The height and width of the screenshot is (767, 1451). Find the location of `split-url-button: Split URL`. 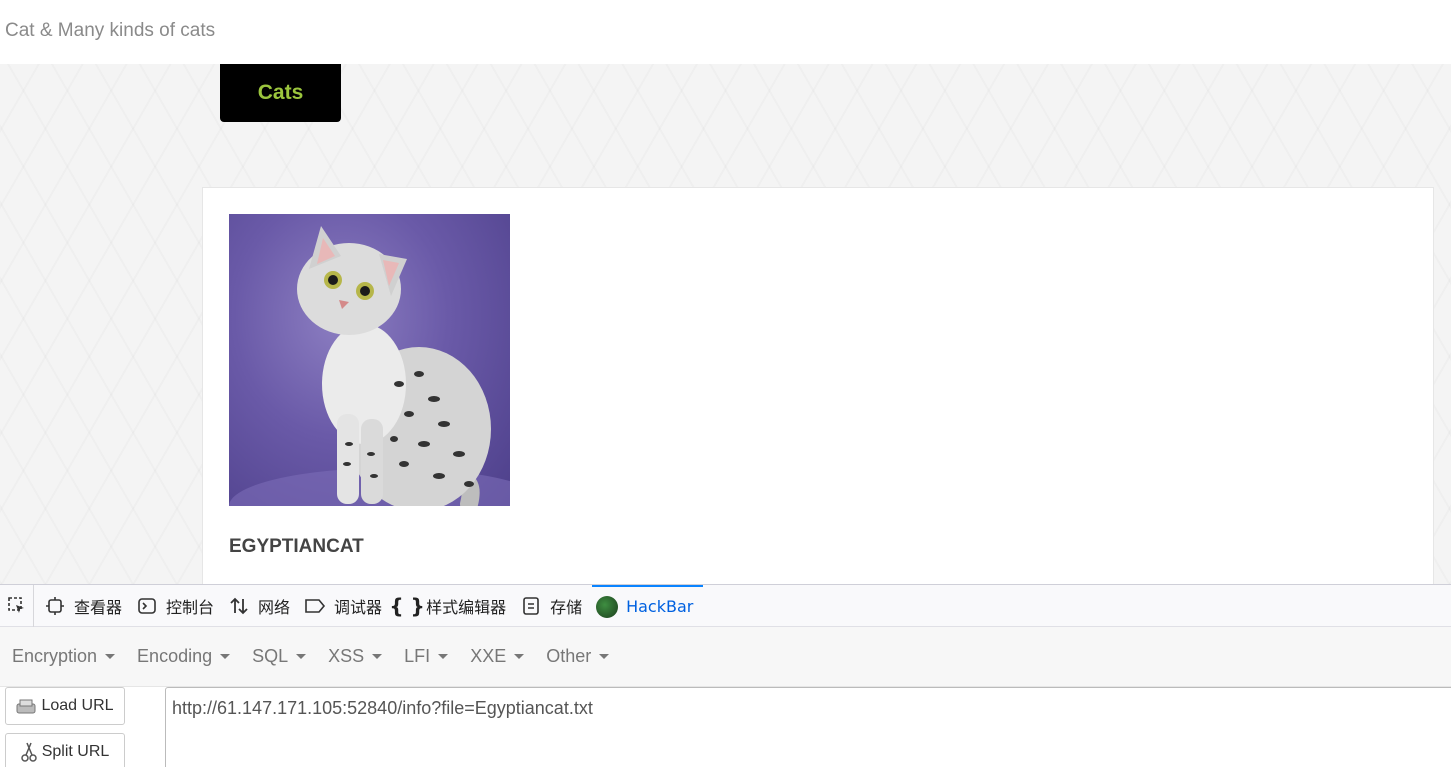

split-url-button: Split URL is located at coordinates (65, 750).